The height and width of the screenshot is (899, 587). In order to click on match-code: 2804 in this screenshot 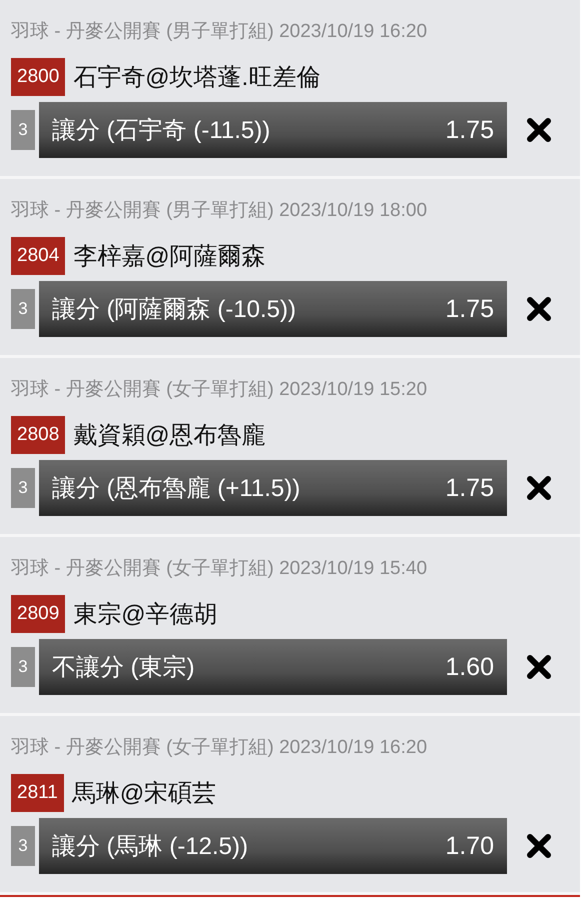, I will do `click(38, 256)`.